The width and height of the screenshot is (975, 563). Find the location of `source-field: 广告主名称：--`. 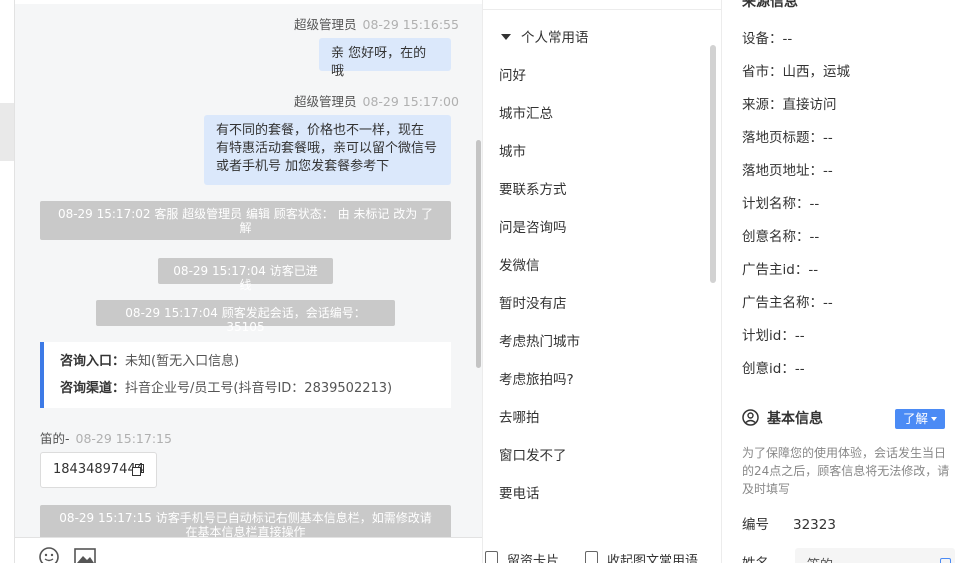

source-field: 广告主名称：-- is located at coordinates (787, 301).